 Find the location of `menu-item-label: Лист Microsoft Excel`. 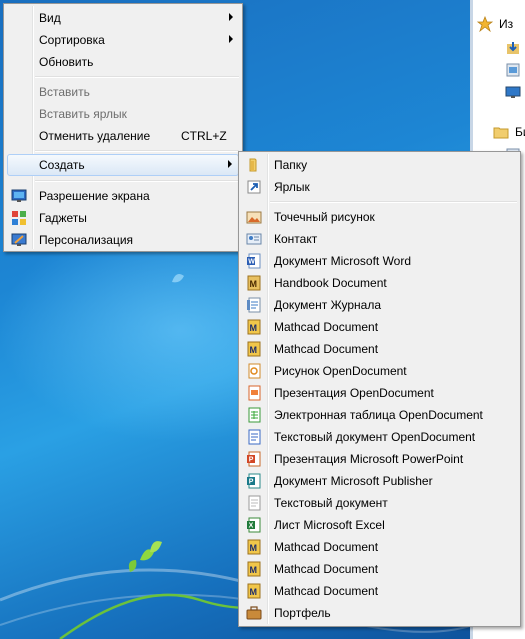

menu-item-label: Лист Microsoft Excel is located at coordinates (329, 525).